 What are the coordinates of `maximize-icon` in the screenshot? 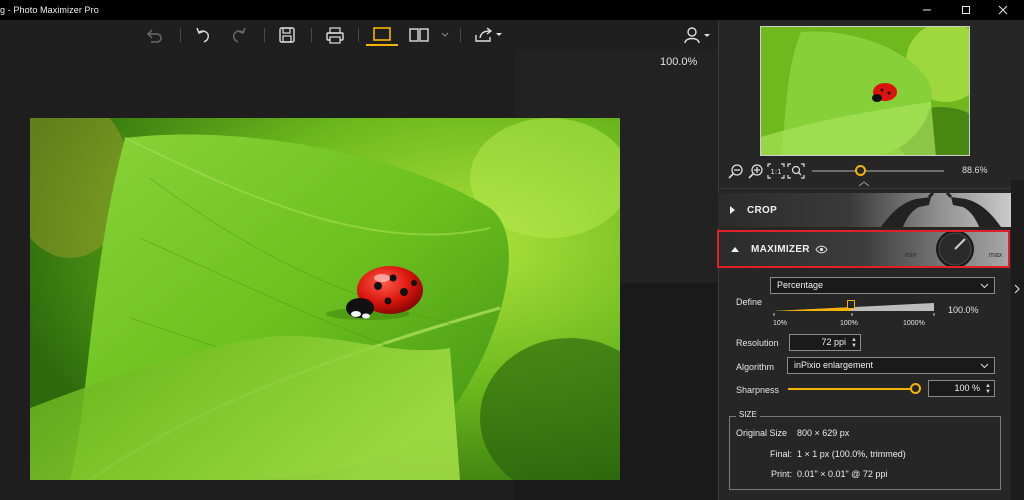 It's located at (966, 10).